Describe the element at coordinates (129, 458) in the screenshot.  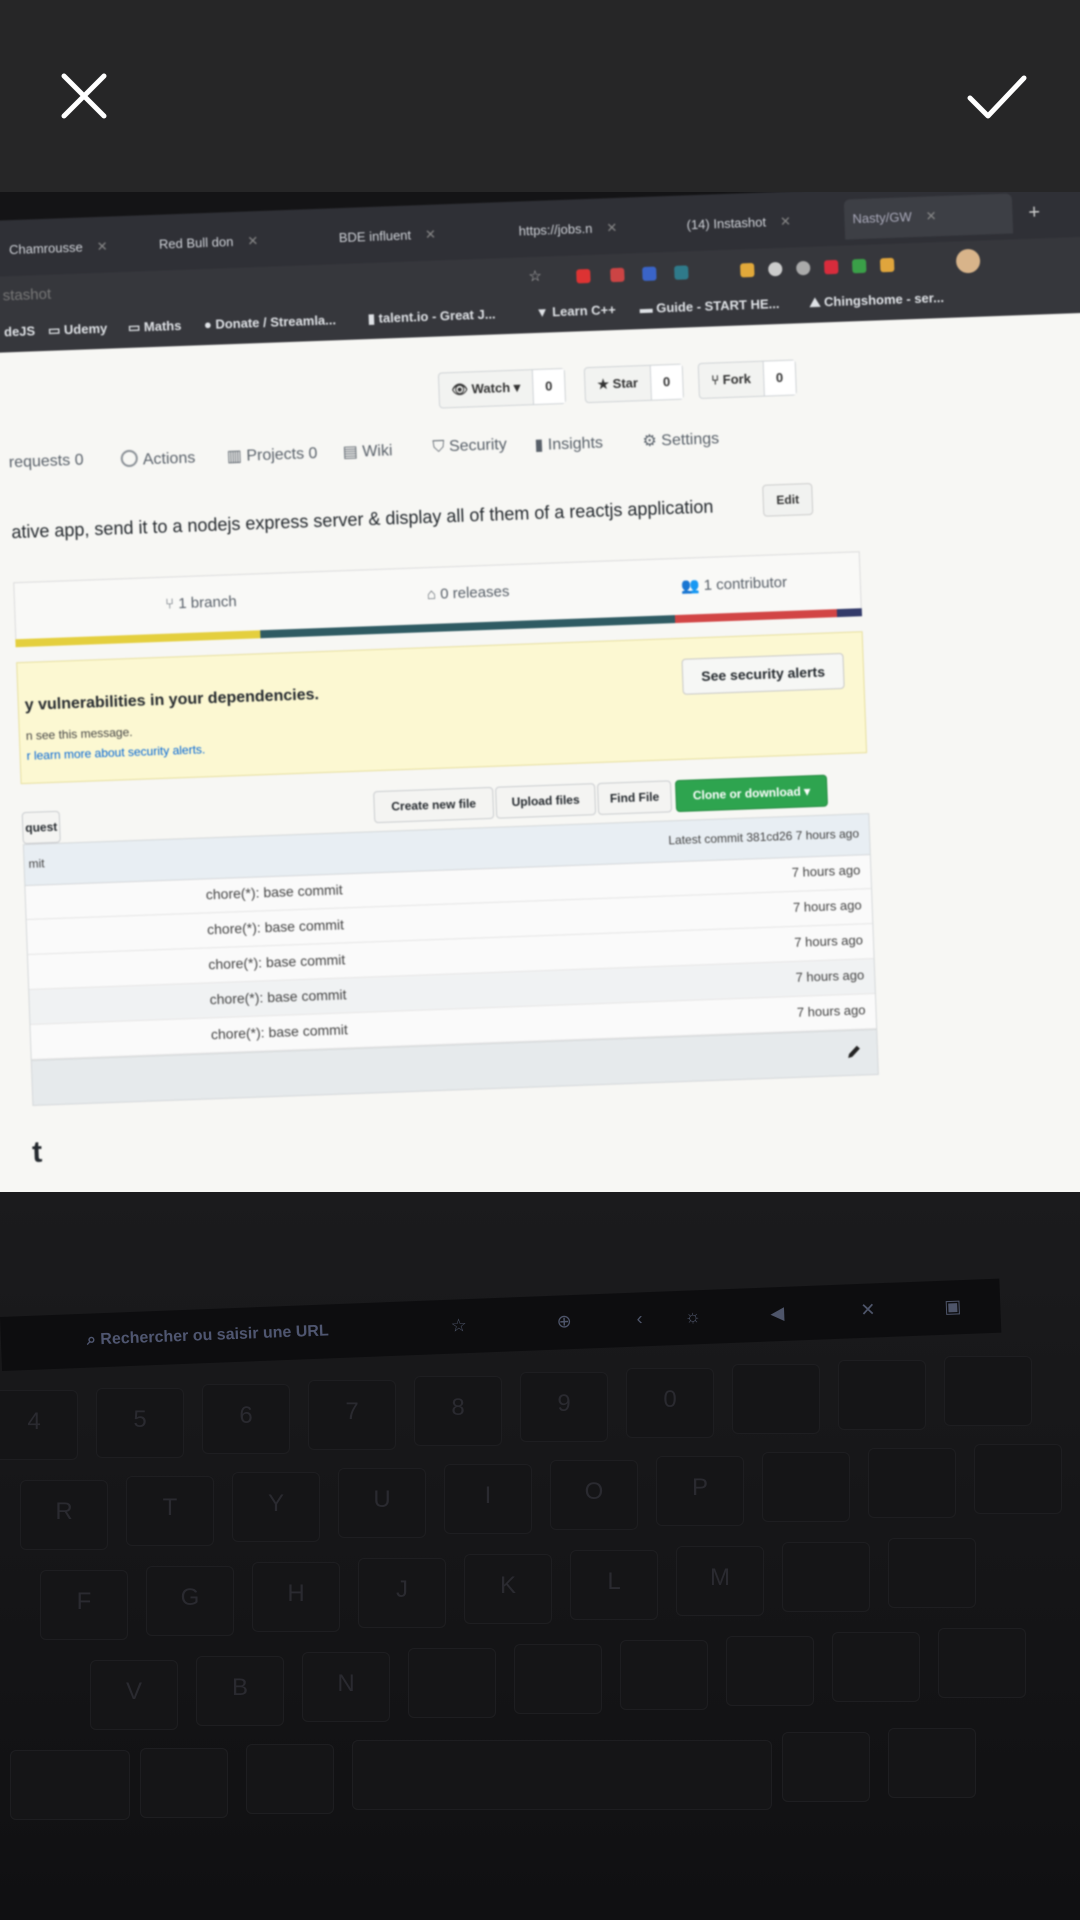
I see `play-icon` at that location.